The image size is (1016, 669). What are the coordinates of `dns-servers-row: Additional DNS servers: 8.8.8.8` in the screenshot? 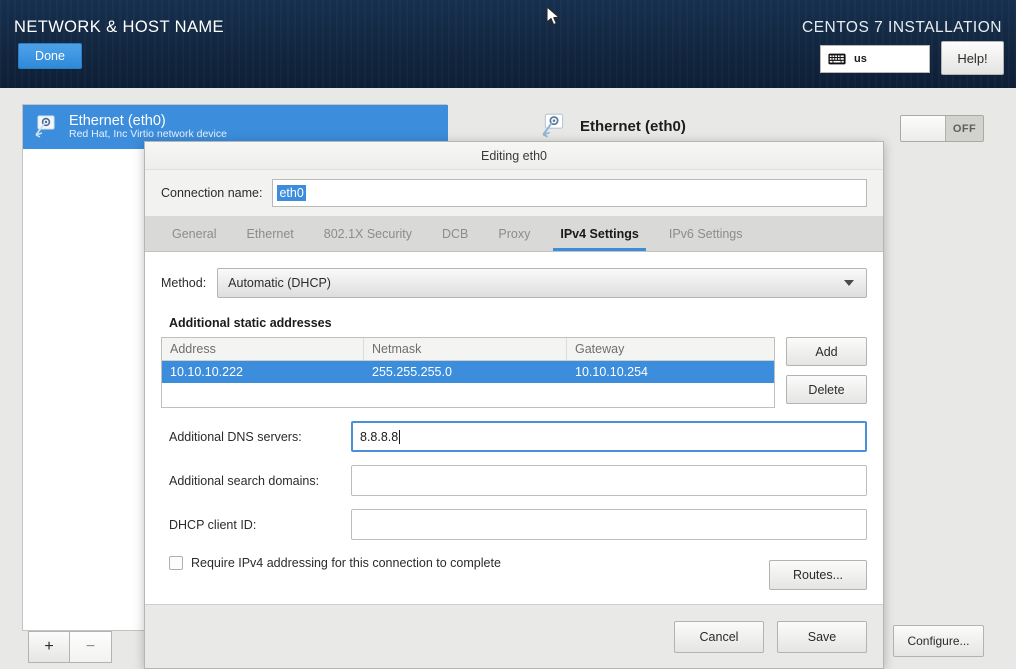 It's located at (514, 436).